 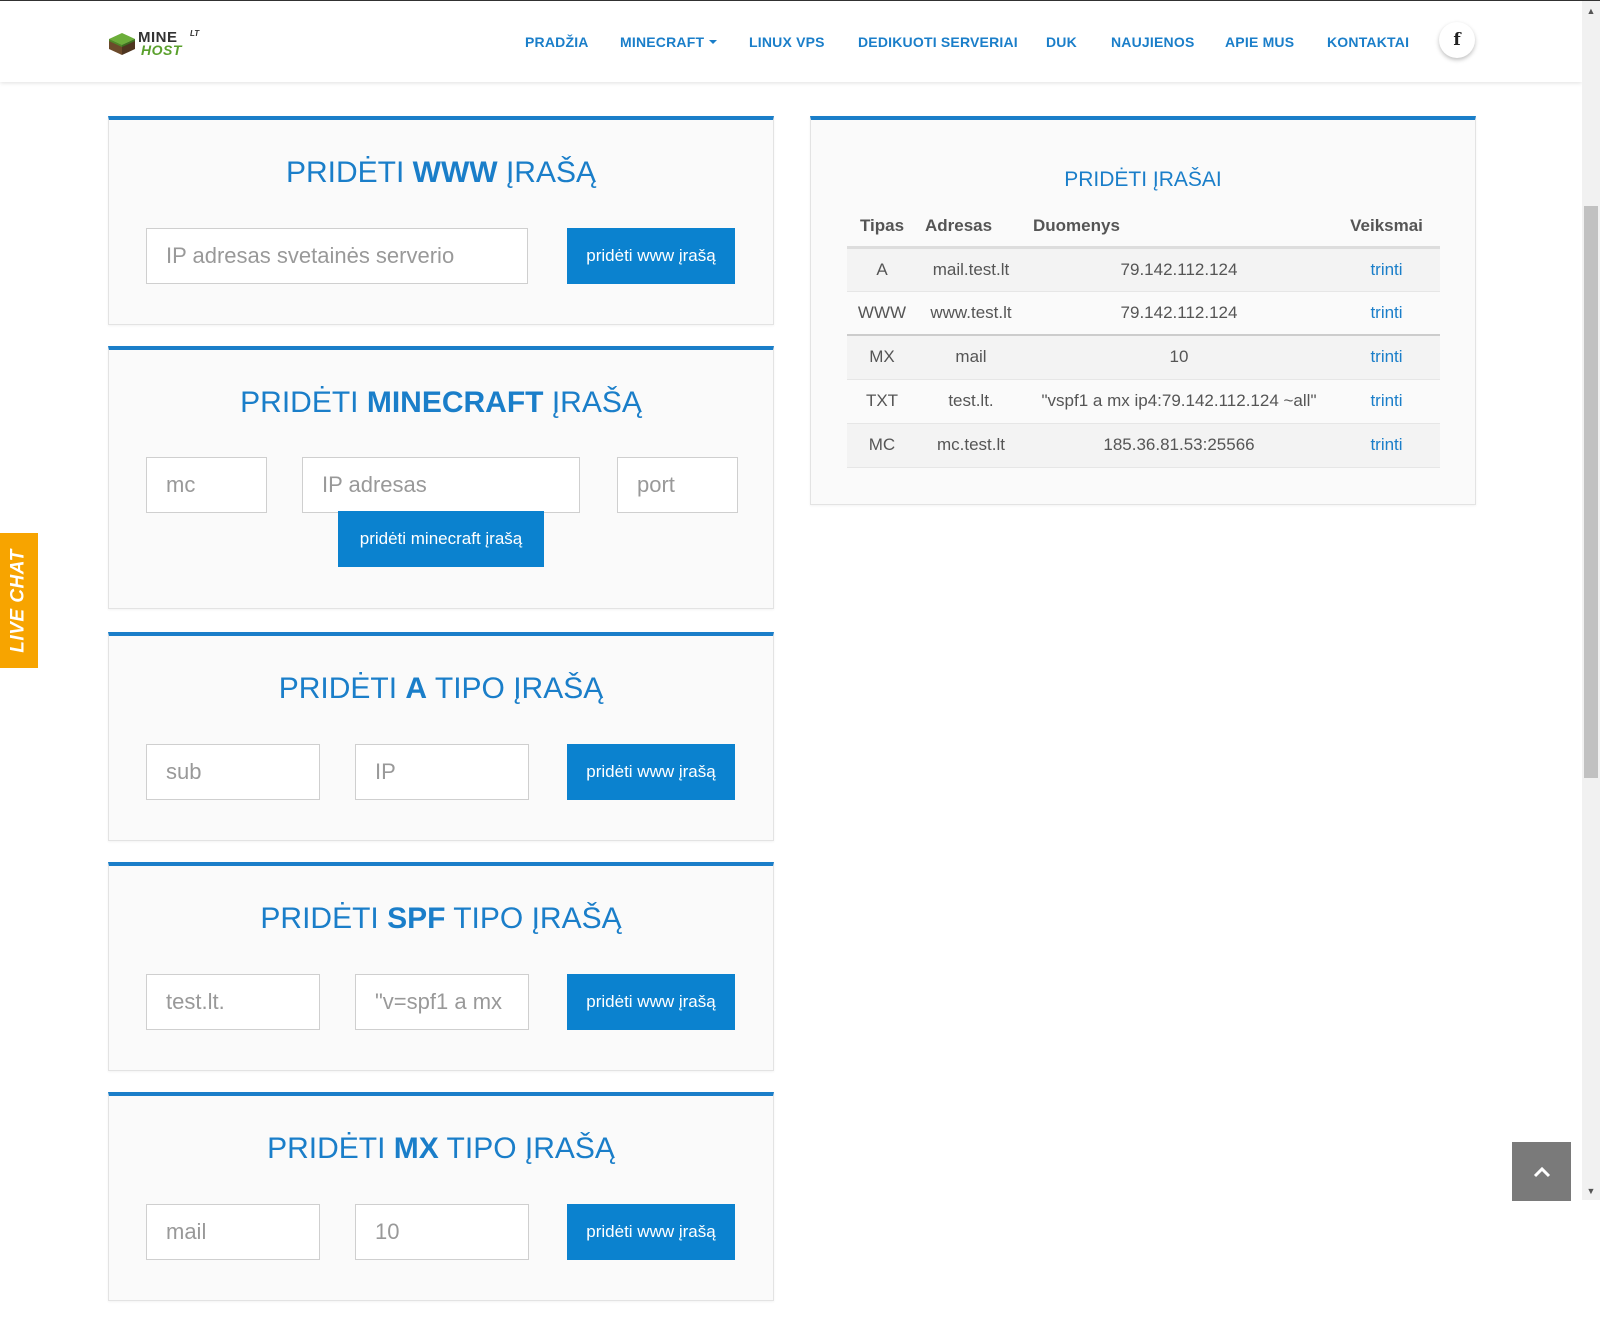 I want to click on facebook-button: f, so click(x=1457, y=40).